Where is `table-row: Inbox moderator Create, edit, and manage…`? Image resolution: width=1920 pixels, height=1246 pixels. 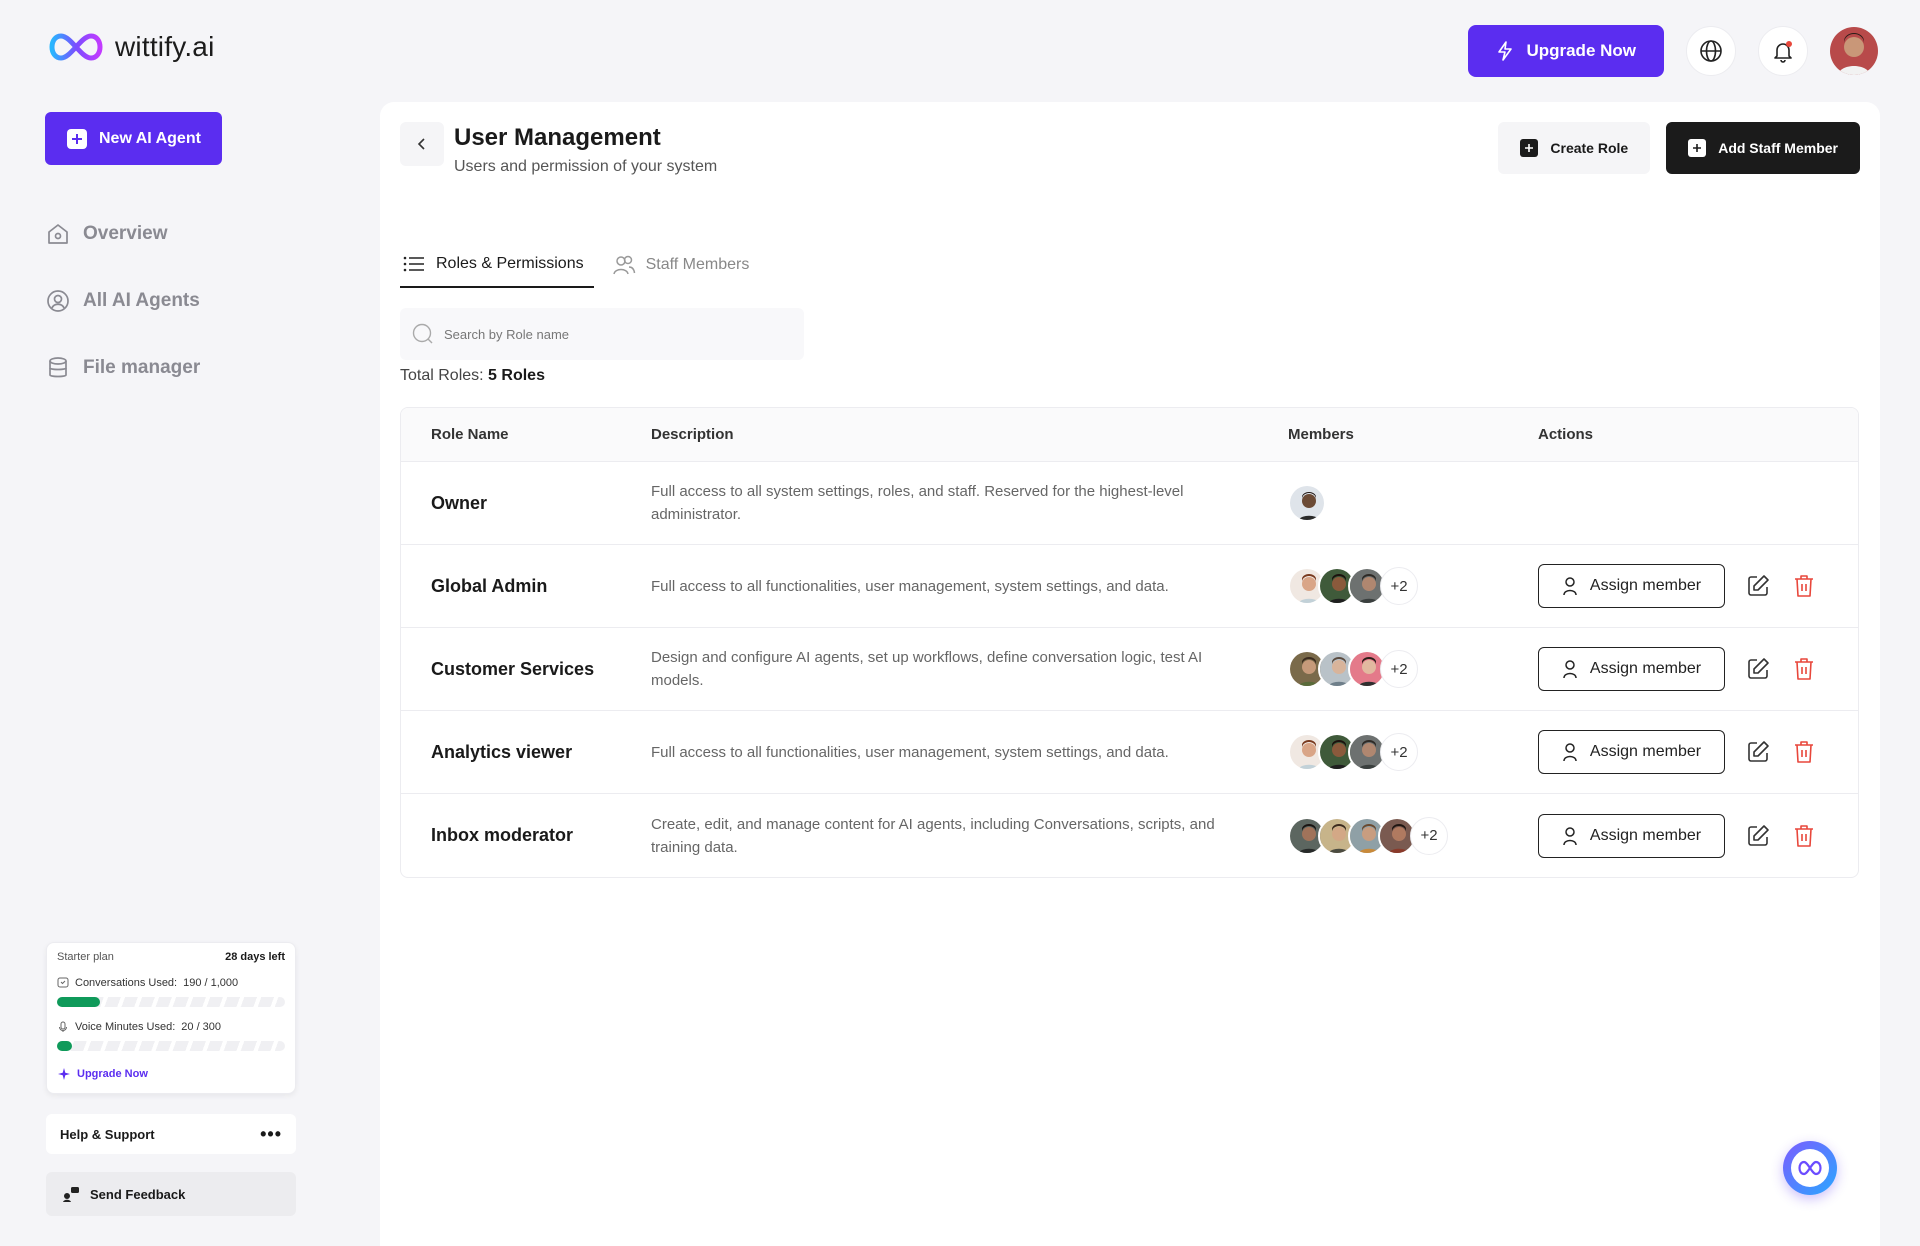
table-row: Inbox moderator Create, edit, and manage… is located at coordinates (1129, 835).